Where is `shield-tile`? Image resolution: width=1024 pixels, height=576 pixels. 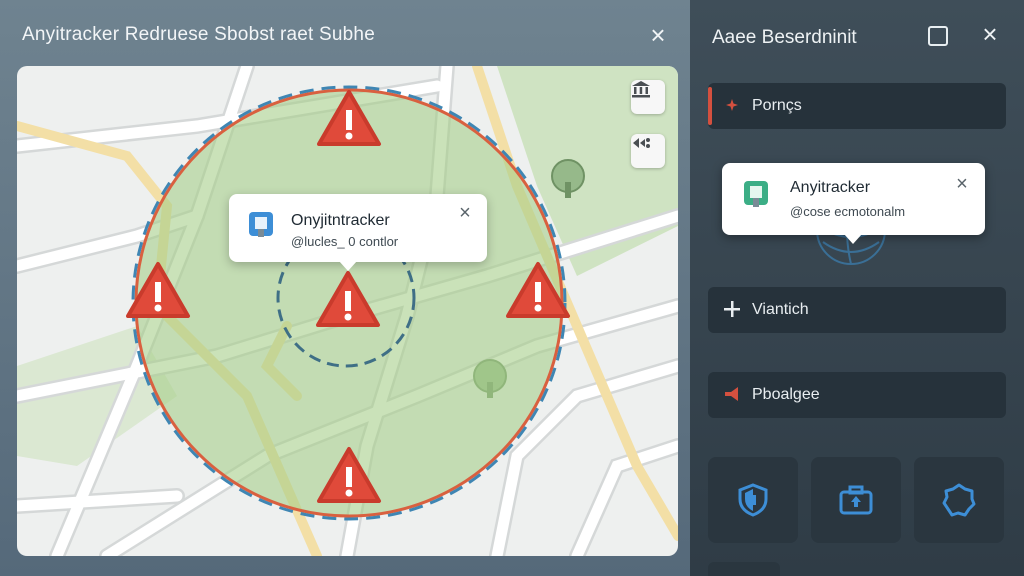
shield-tile is located at coordinates (753, 500).